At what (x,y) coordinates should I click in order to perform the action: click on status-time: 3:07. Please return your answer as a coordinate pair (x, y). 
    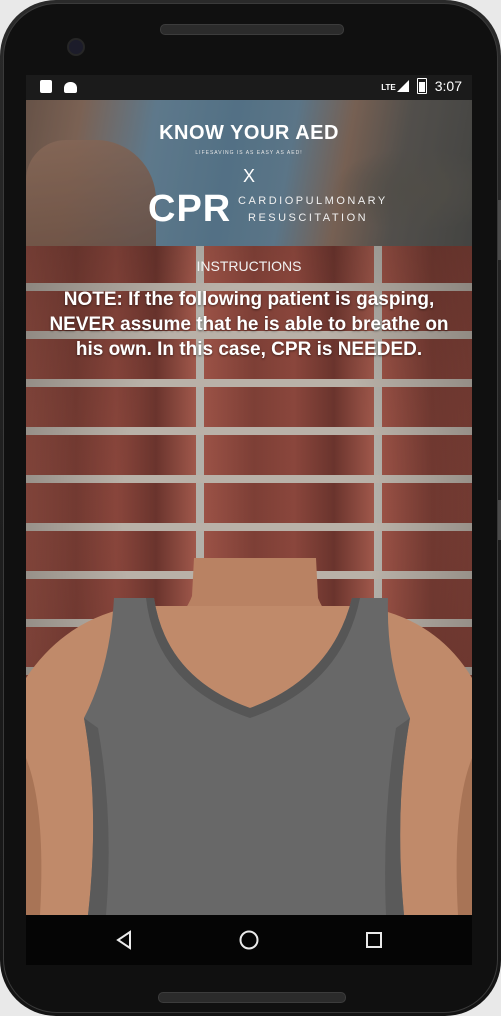
    Looking at the image, I should click on (448, 86).